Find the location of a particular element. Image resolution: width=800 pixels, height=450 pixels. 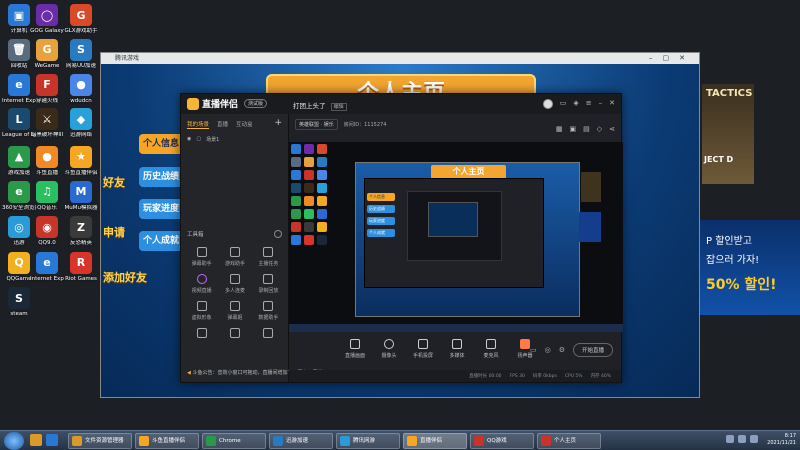

desktop-icon: ♫ QQ音乐 is located at coordinates (47, 196).